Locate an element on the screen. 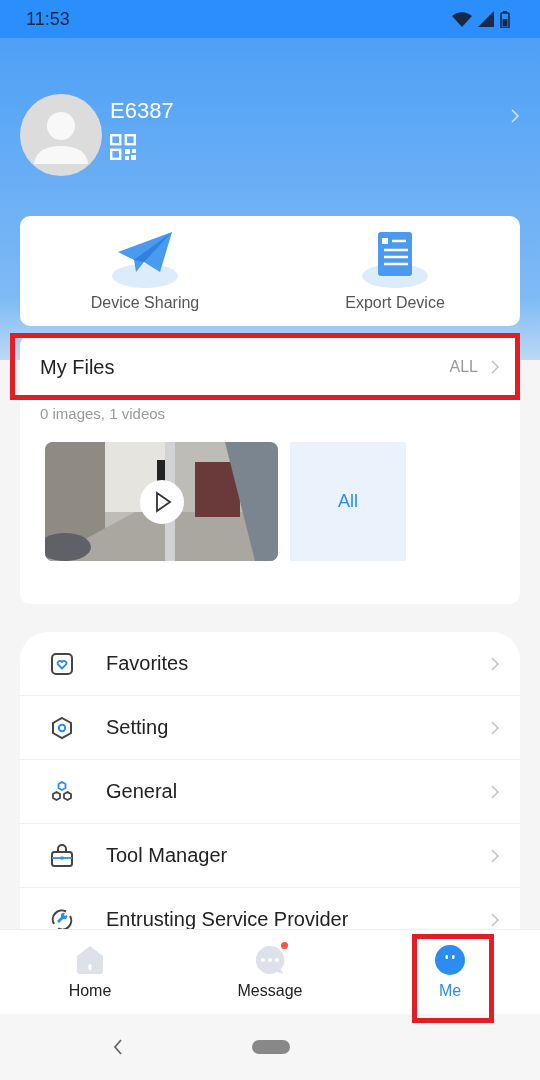 The image size is (540, 1080). play-icon is located at coordinates (162, 502).